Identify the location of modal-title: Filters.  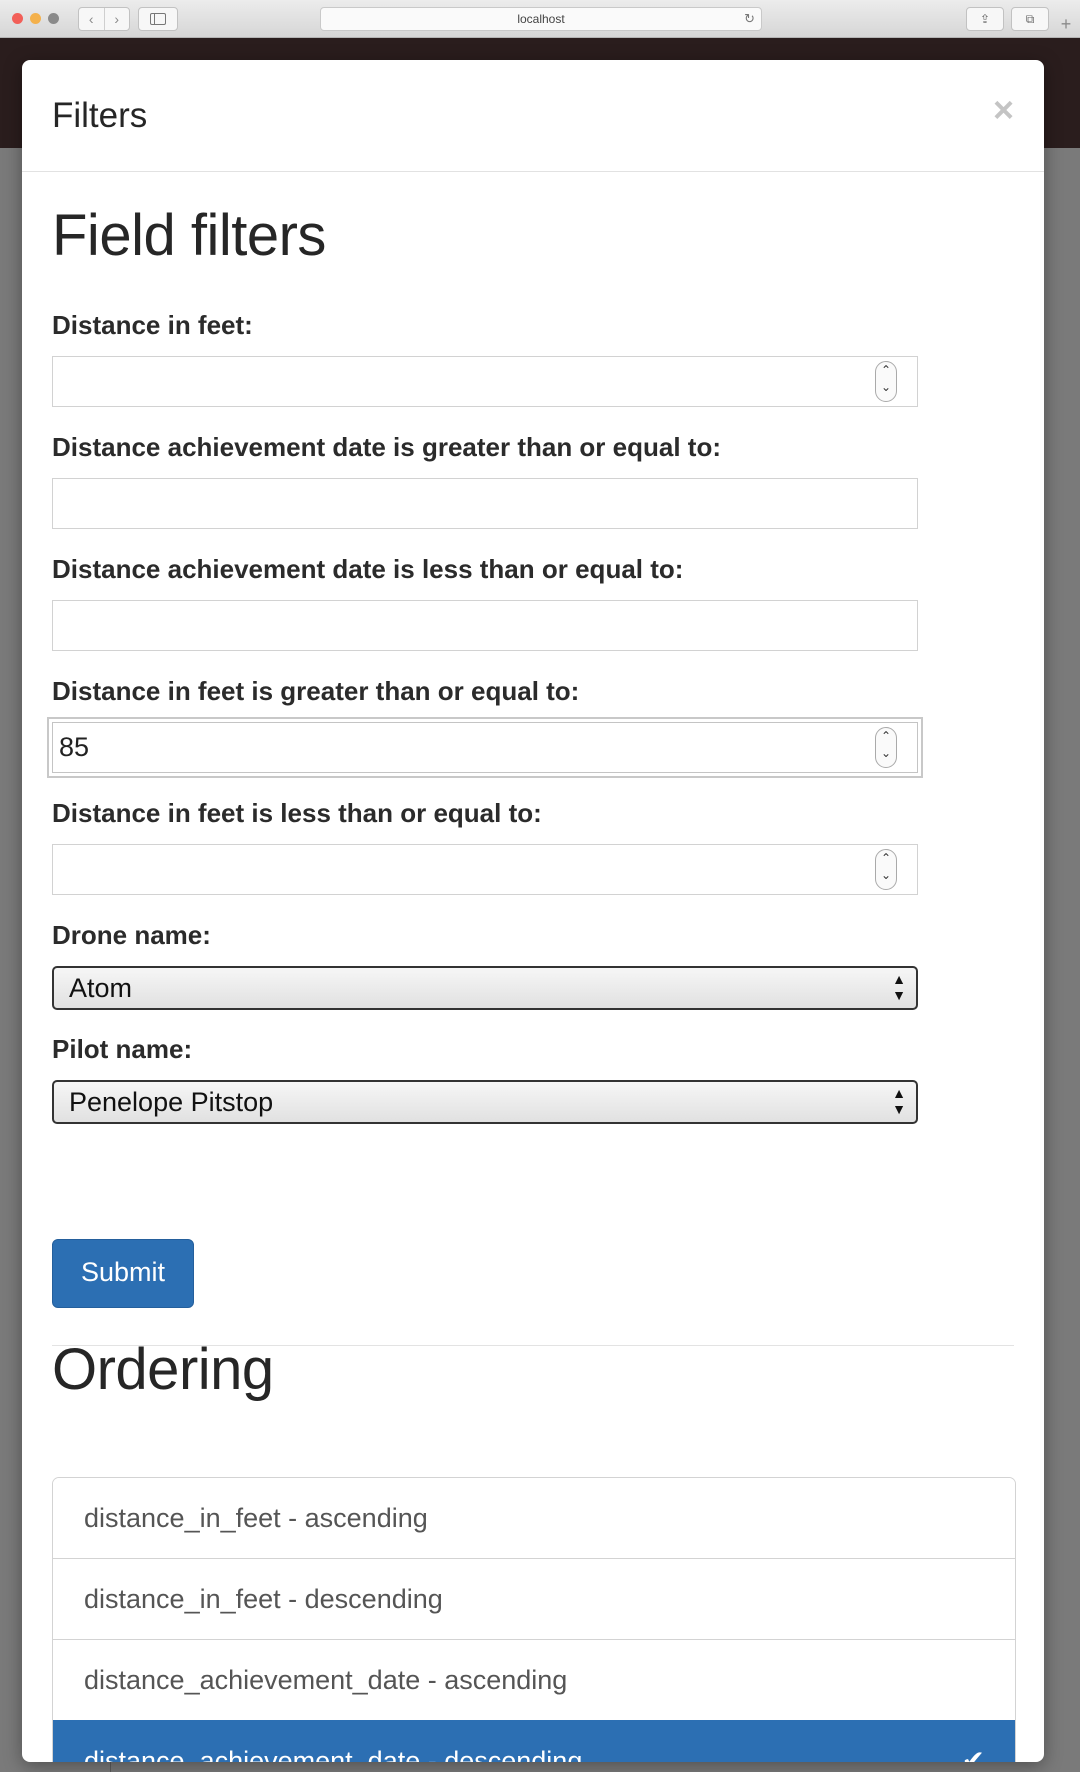
(100, 115).